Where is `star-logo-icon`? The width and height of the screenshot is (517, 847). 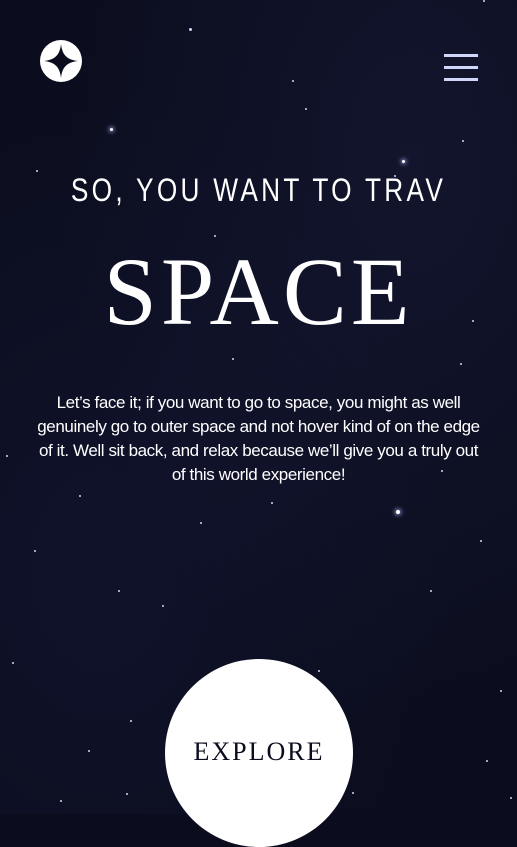
star-logo-icon is located at coordinates (61, 61).